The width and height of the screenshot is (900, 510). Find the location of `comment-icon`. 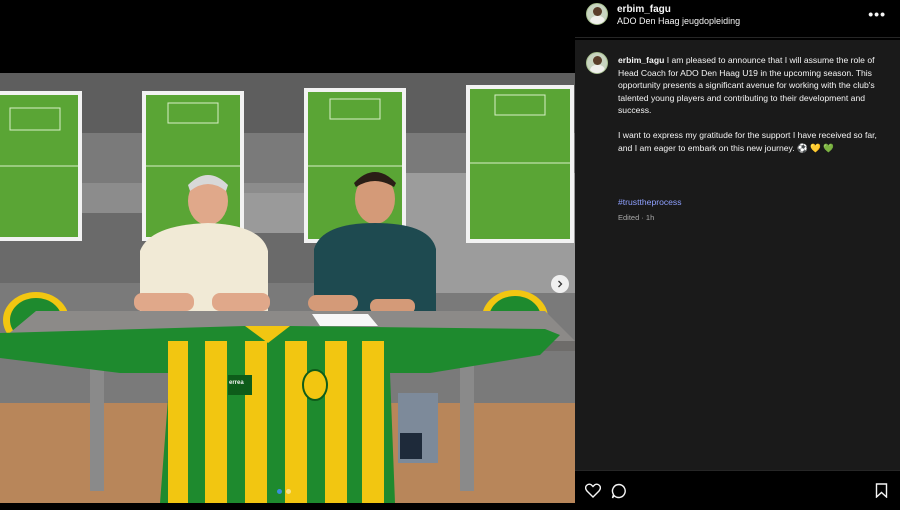

comment-icon is located at coordinates (618, 491).